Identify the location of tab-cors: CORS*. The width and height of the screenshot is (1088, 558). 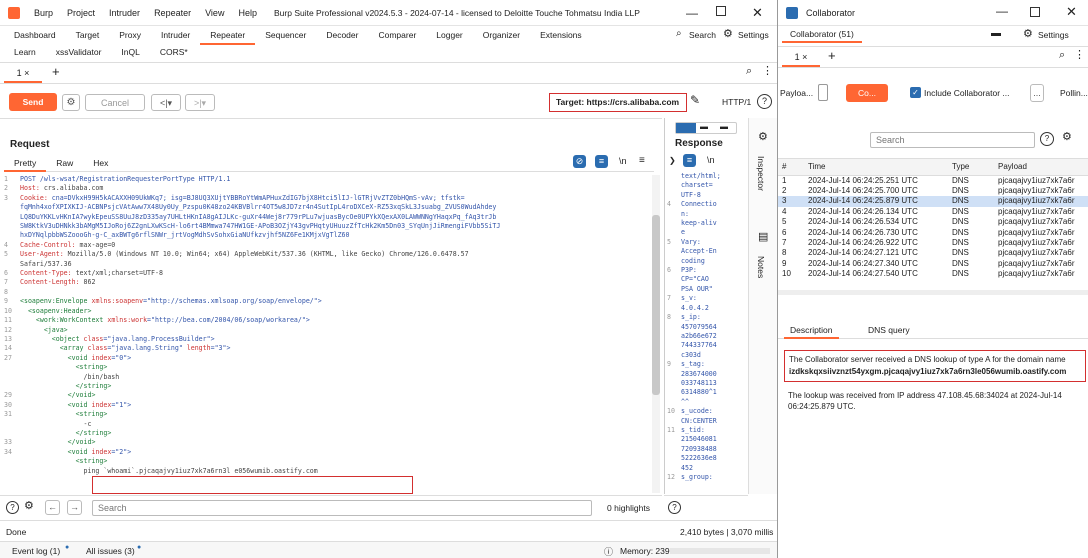
(174, 52).